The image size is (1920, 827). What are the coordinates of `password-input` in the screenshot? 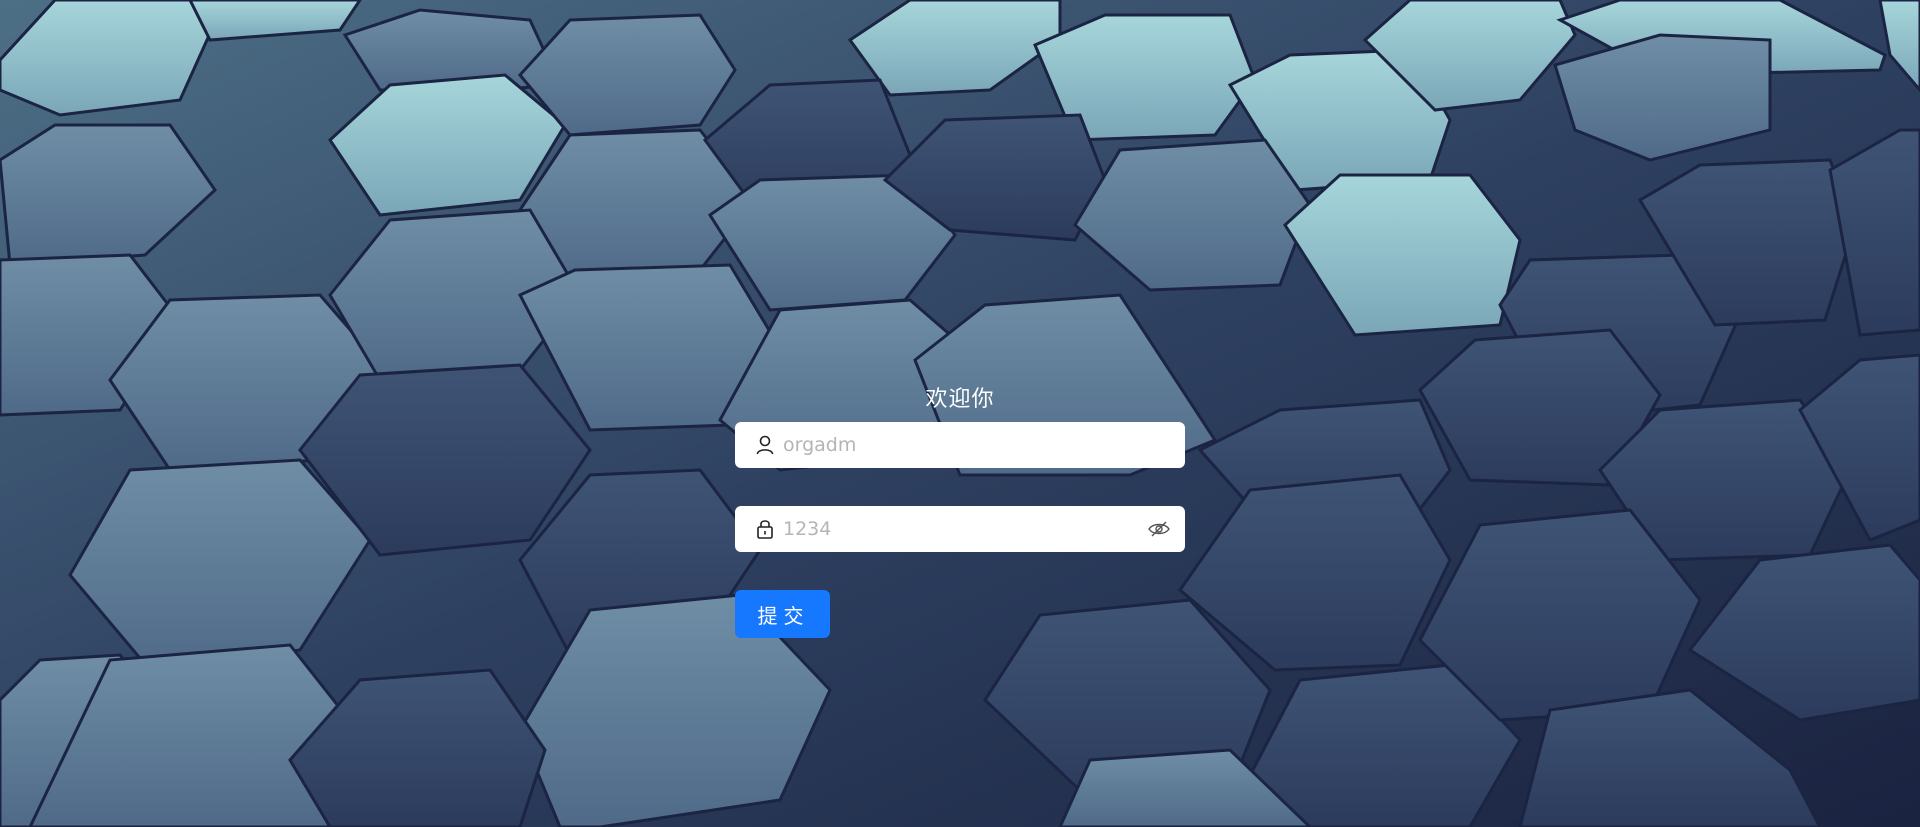 It's located at (964, 529).